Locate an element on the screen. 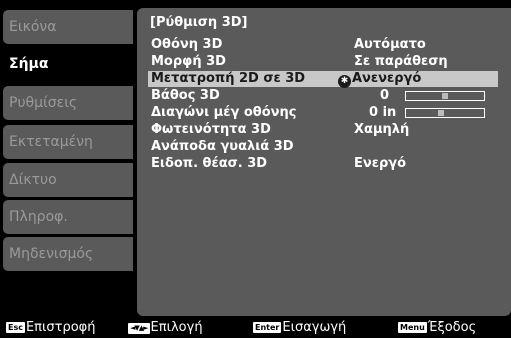  setting-label: Μορφή 3D is located at coordinates (188, 61).